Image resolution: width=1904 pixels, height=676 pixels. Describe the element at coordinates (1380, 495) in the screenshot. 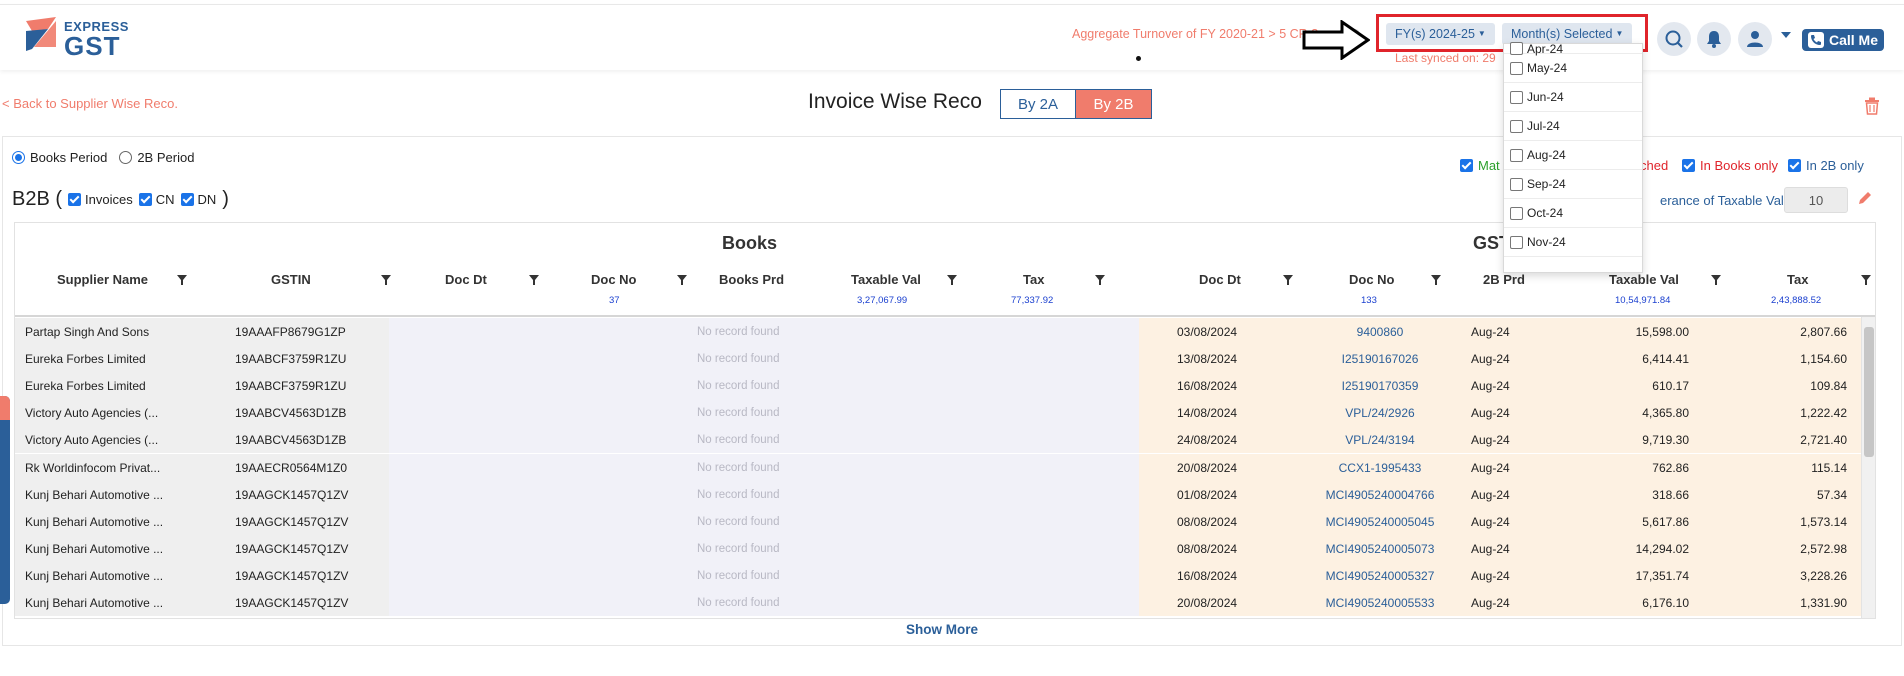

I see `cell-doc-no-link: MCI4905240004766` at that location.